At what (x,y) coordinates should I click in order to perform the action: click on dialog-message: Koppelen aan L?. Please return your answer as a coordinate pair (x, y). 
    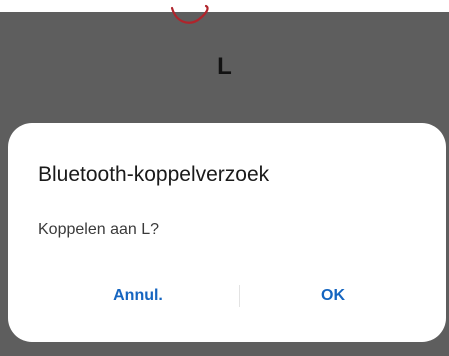
    Looking at the image, I should click on (98, 229).